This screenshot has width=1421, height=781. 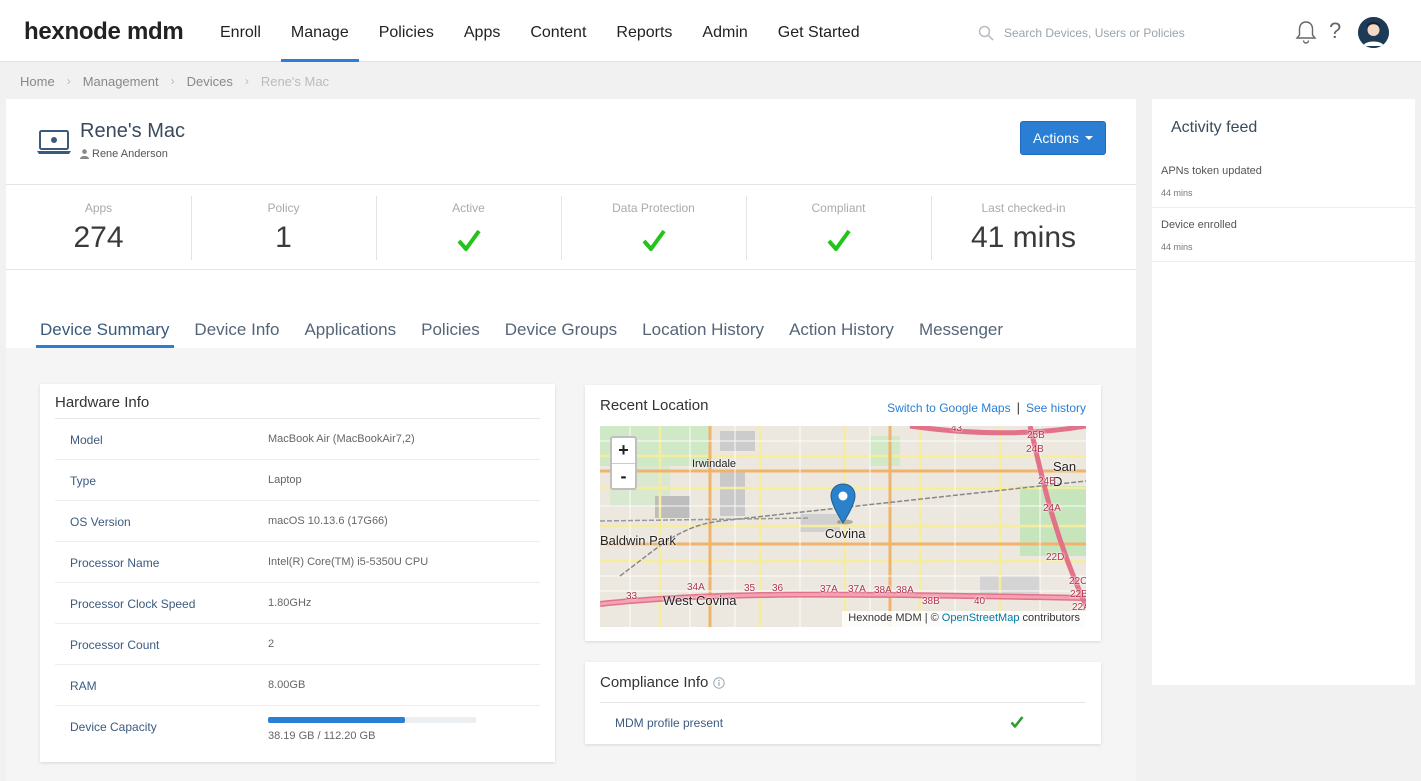 I want to click on nav-apps: Apps, so click(x=482, y=31).